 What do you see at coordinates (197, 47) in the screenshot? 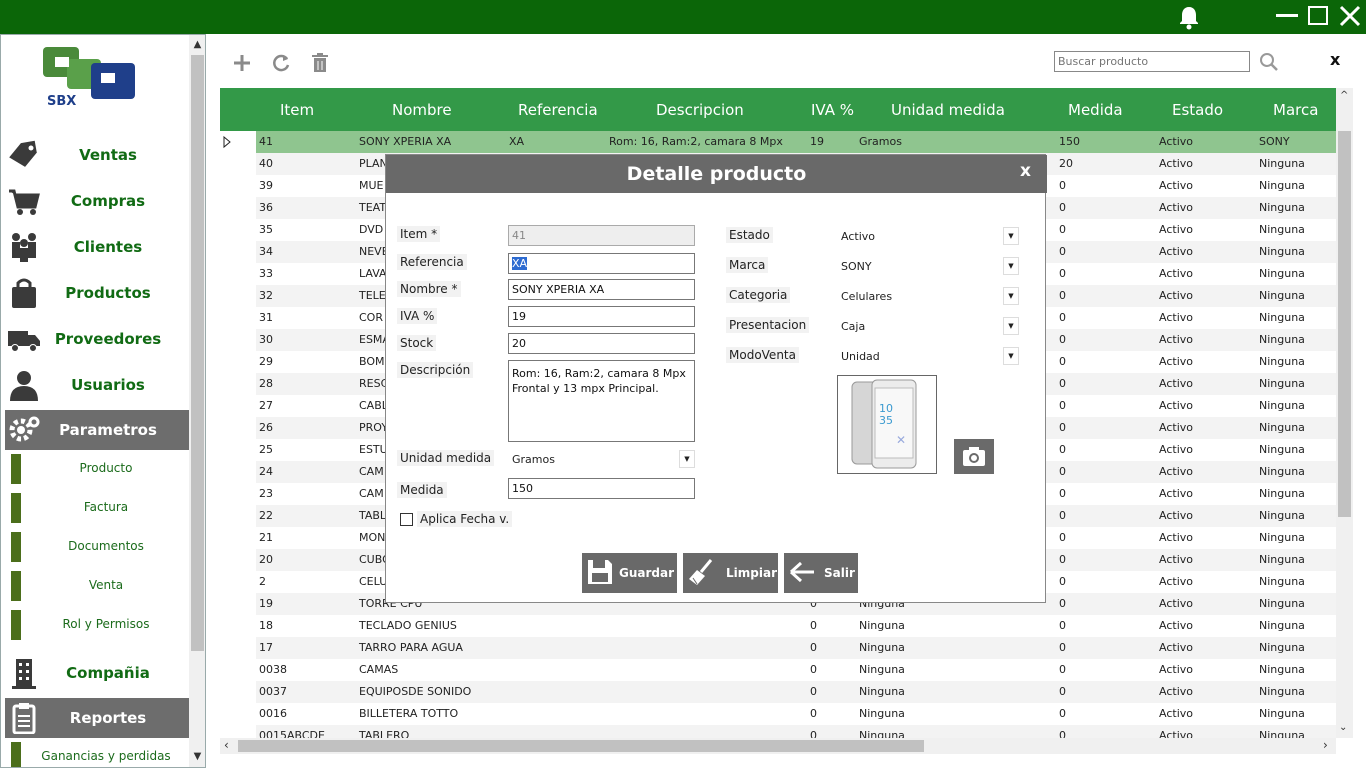
I see `scroll-up-icon: ▲` at bounding box center [197, 47].